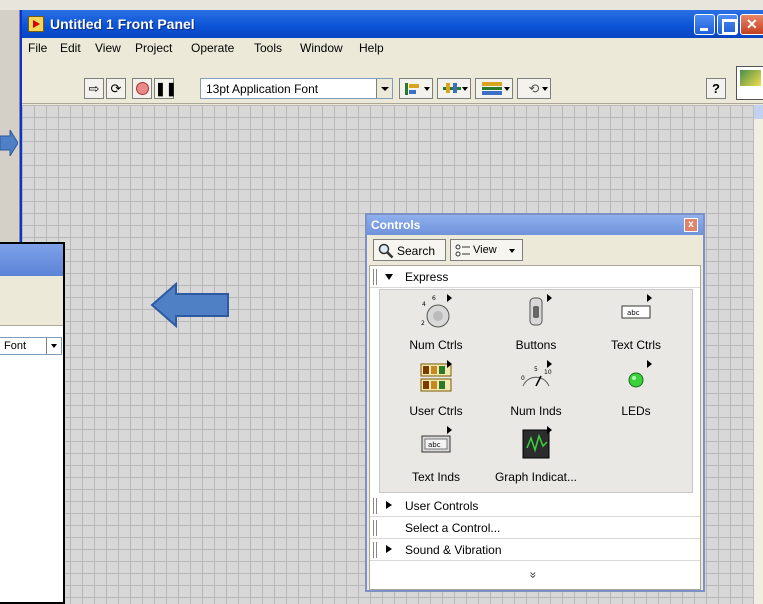 Image resolution: width=763 pixels, height=604 pixels. I want to click on palette-item-buttons: Buttons, so click(536, 325).